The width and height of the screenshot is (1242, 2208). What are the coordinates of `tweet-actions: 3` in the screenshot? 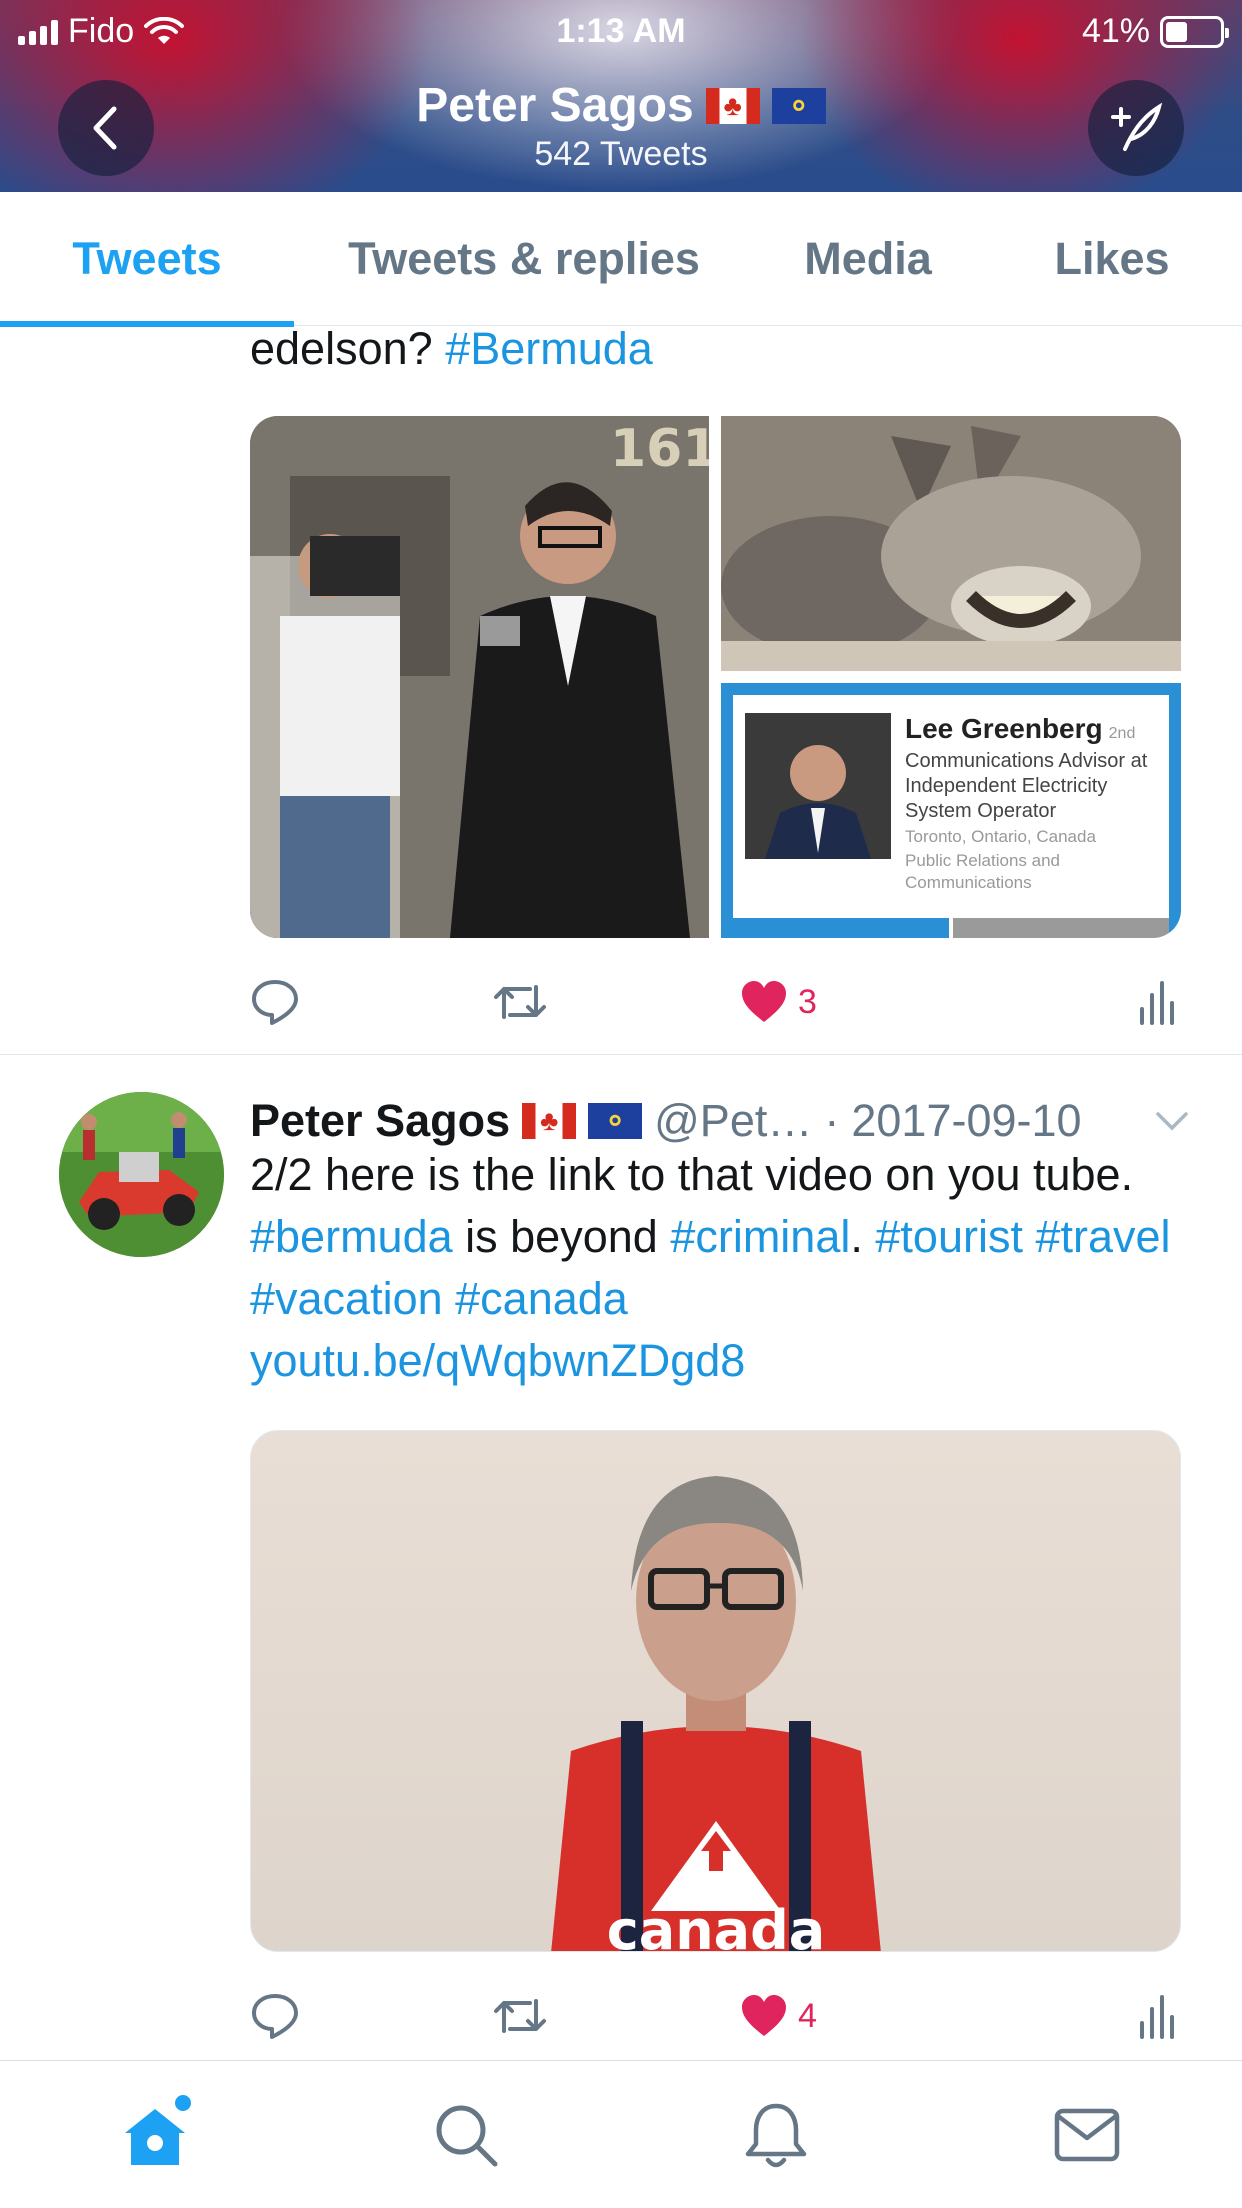 It's located at (712, 1002).